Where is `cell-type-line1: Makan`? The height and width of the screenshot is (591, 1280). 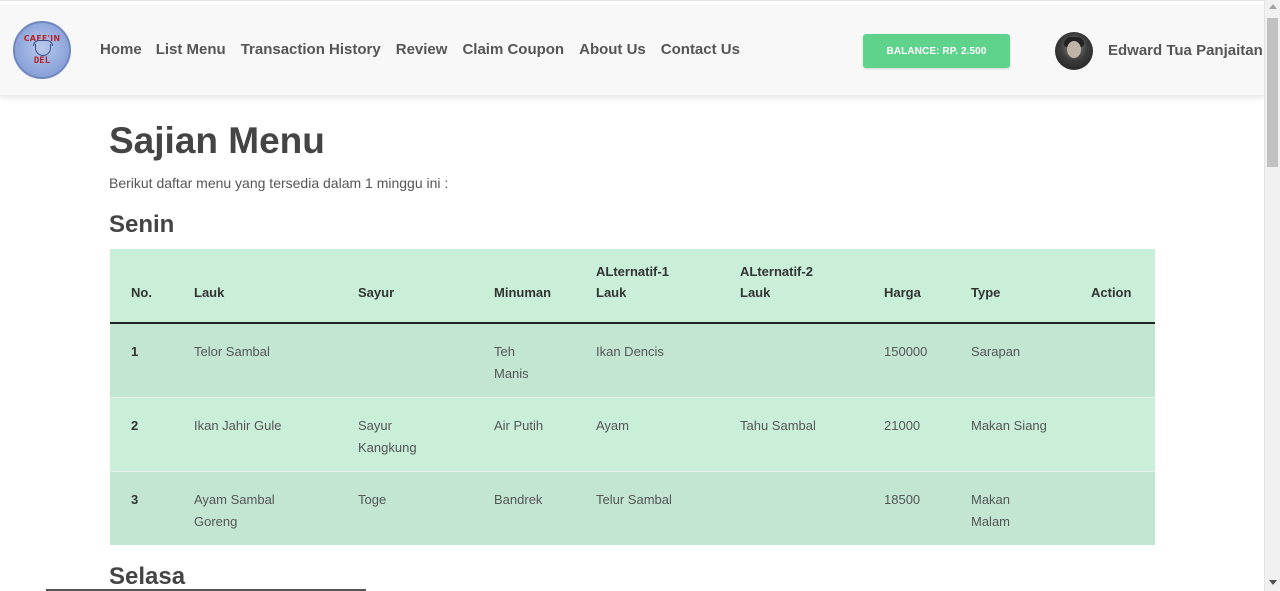
cell-type-line1: Makan is located at coordinates (991, 499).